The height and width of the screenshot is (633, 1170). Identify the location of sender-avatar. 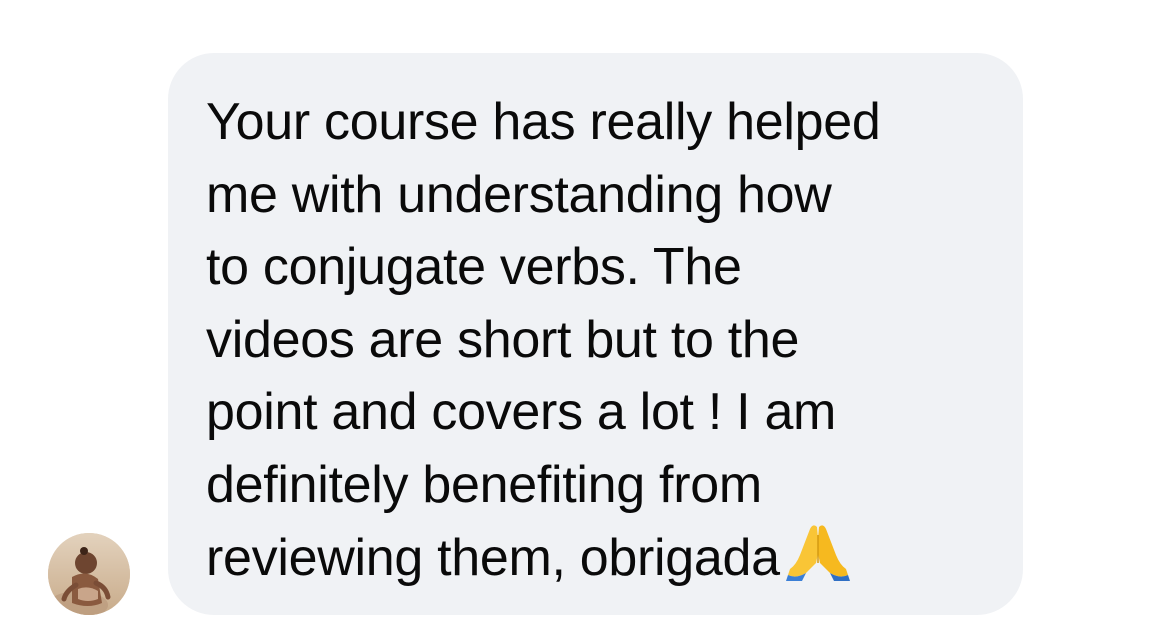
(89, 574).